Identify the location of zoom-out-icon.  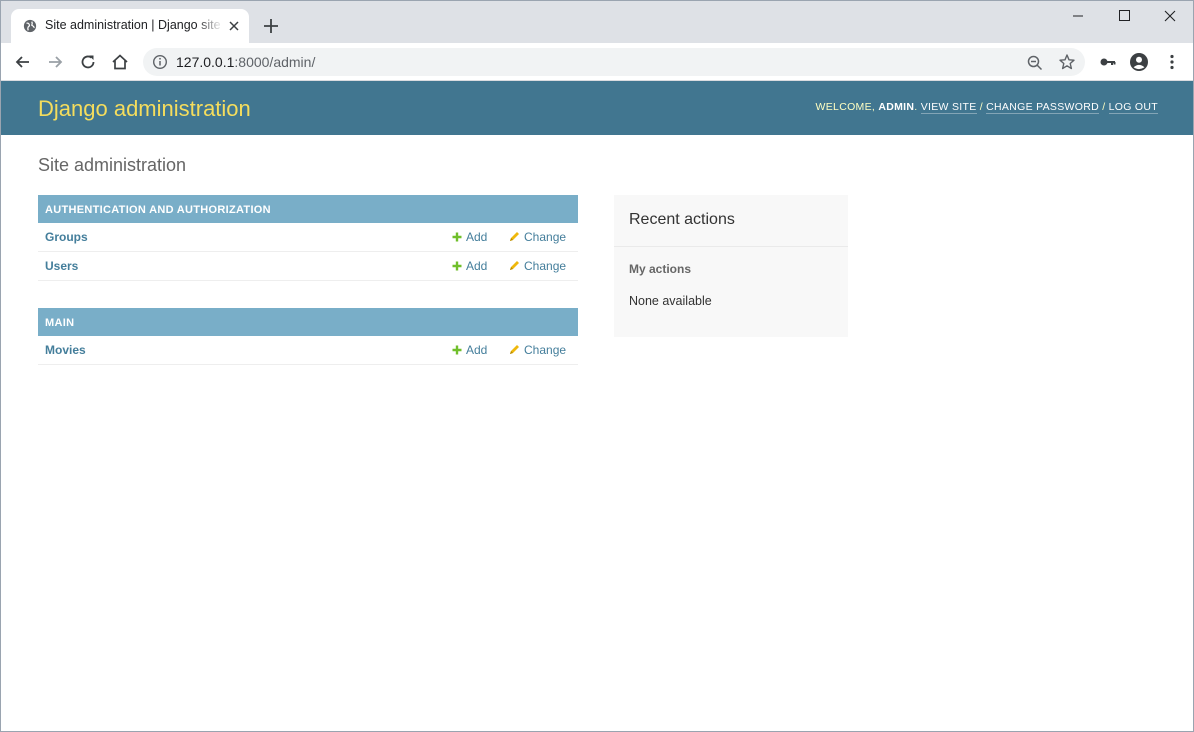
(1035, 63).